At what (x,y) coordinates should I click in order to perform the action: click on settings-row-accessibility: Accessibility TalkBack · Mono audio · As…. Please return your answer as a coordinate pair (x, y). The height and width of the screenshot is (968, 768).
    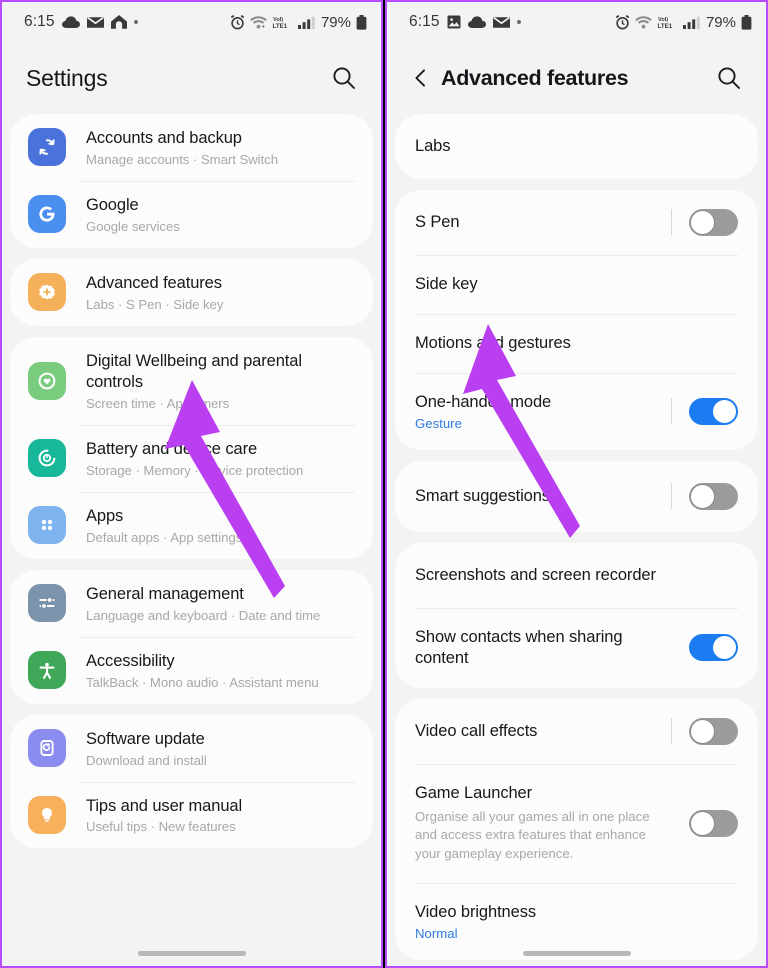
    Looking at the image, I should click on (191, 670).